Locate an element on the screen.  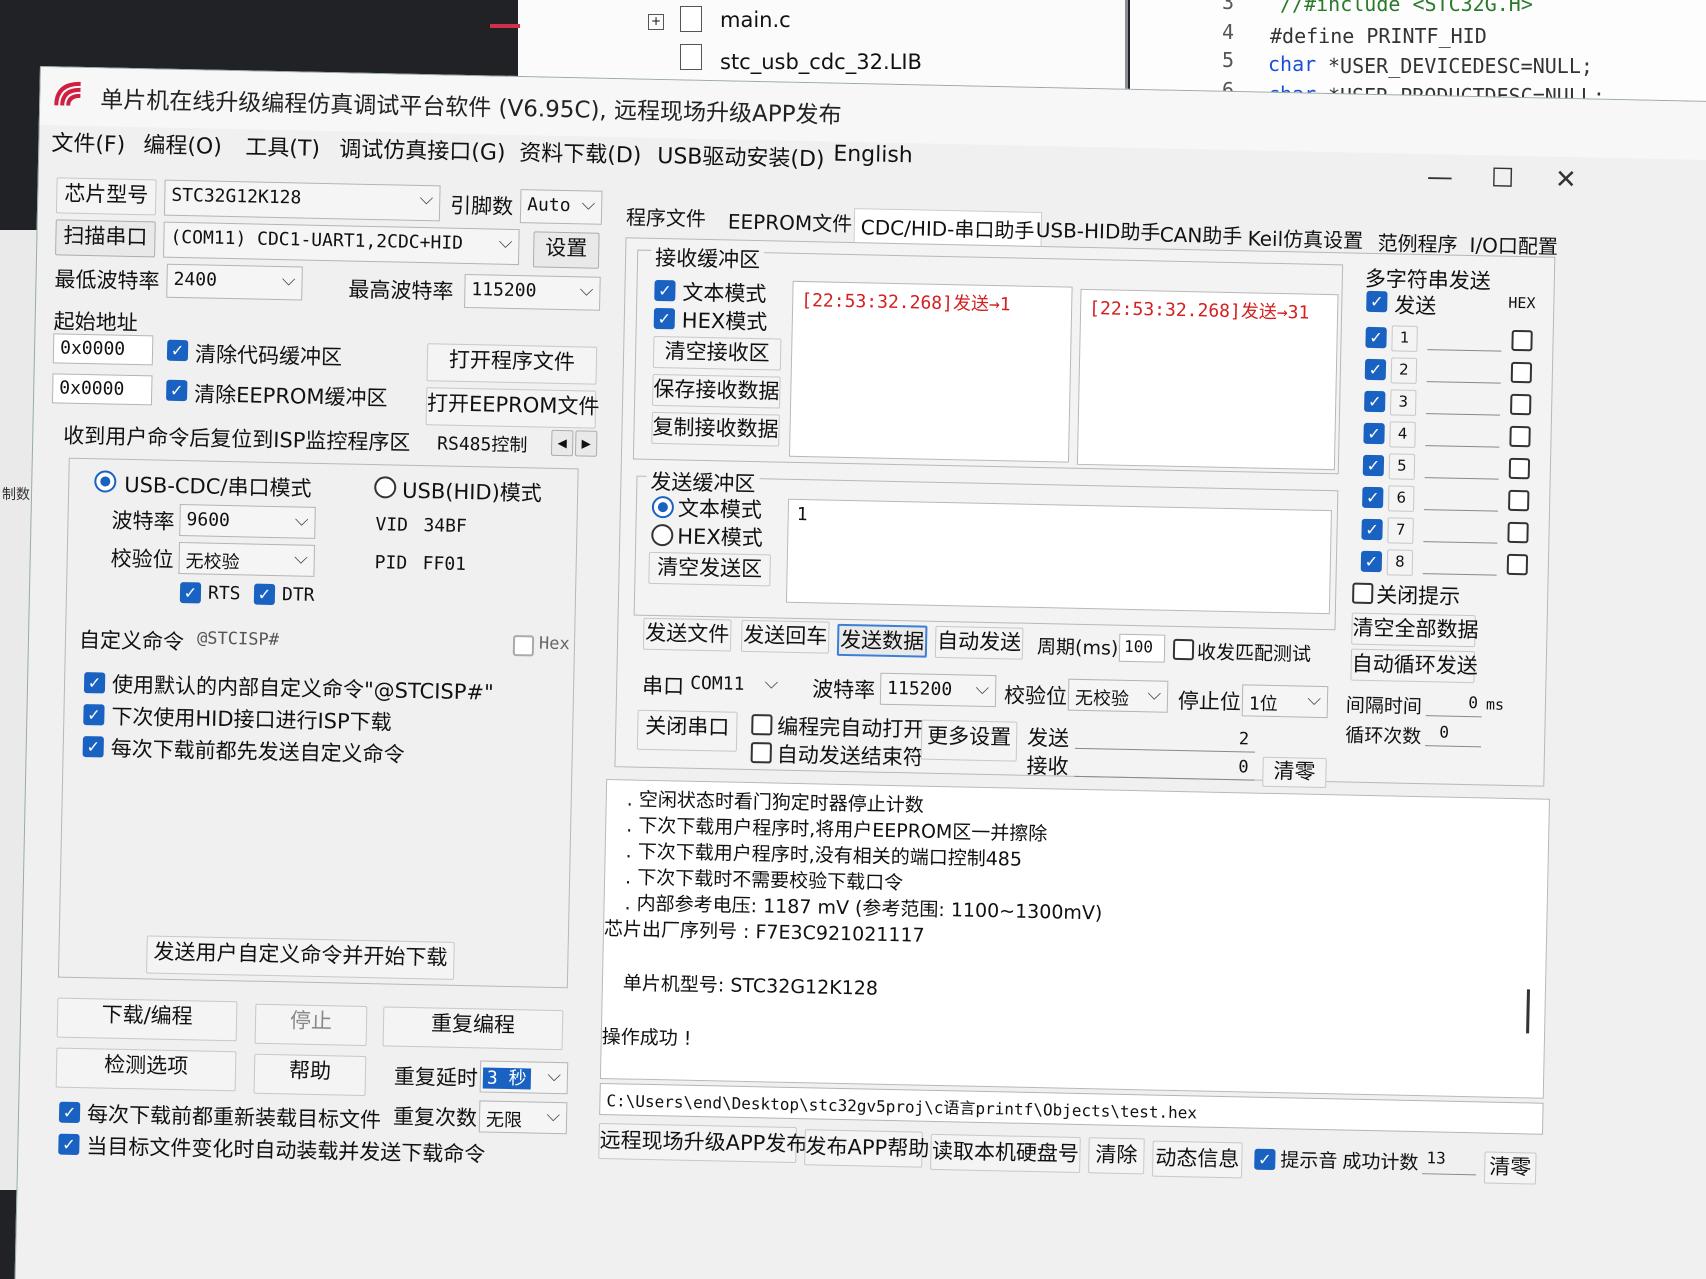
multi-send-item-button: 5 is located at coordinates (1402, 466).